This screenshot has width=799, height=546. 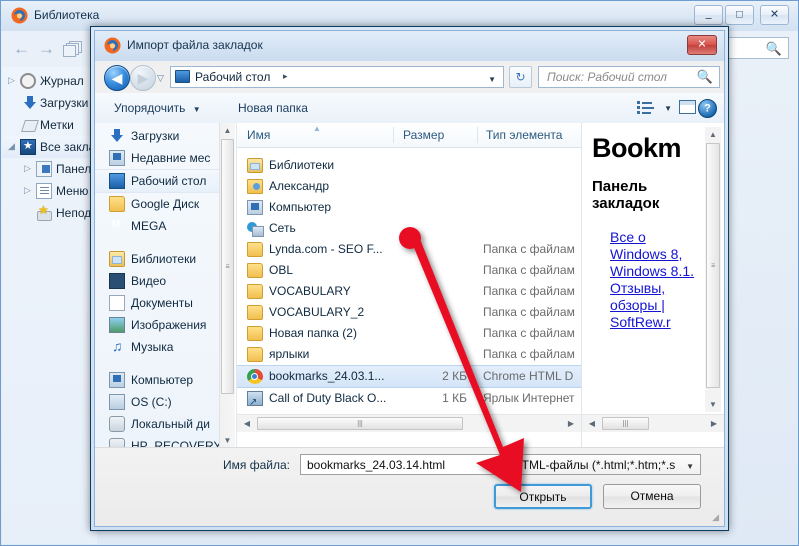 What do you see at coordinates (653, 423) in the screenshot?
I see `preview-horizontal-scrollbar: ◀ ||| ▶` at bounding box center [653, 423].